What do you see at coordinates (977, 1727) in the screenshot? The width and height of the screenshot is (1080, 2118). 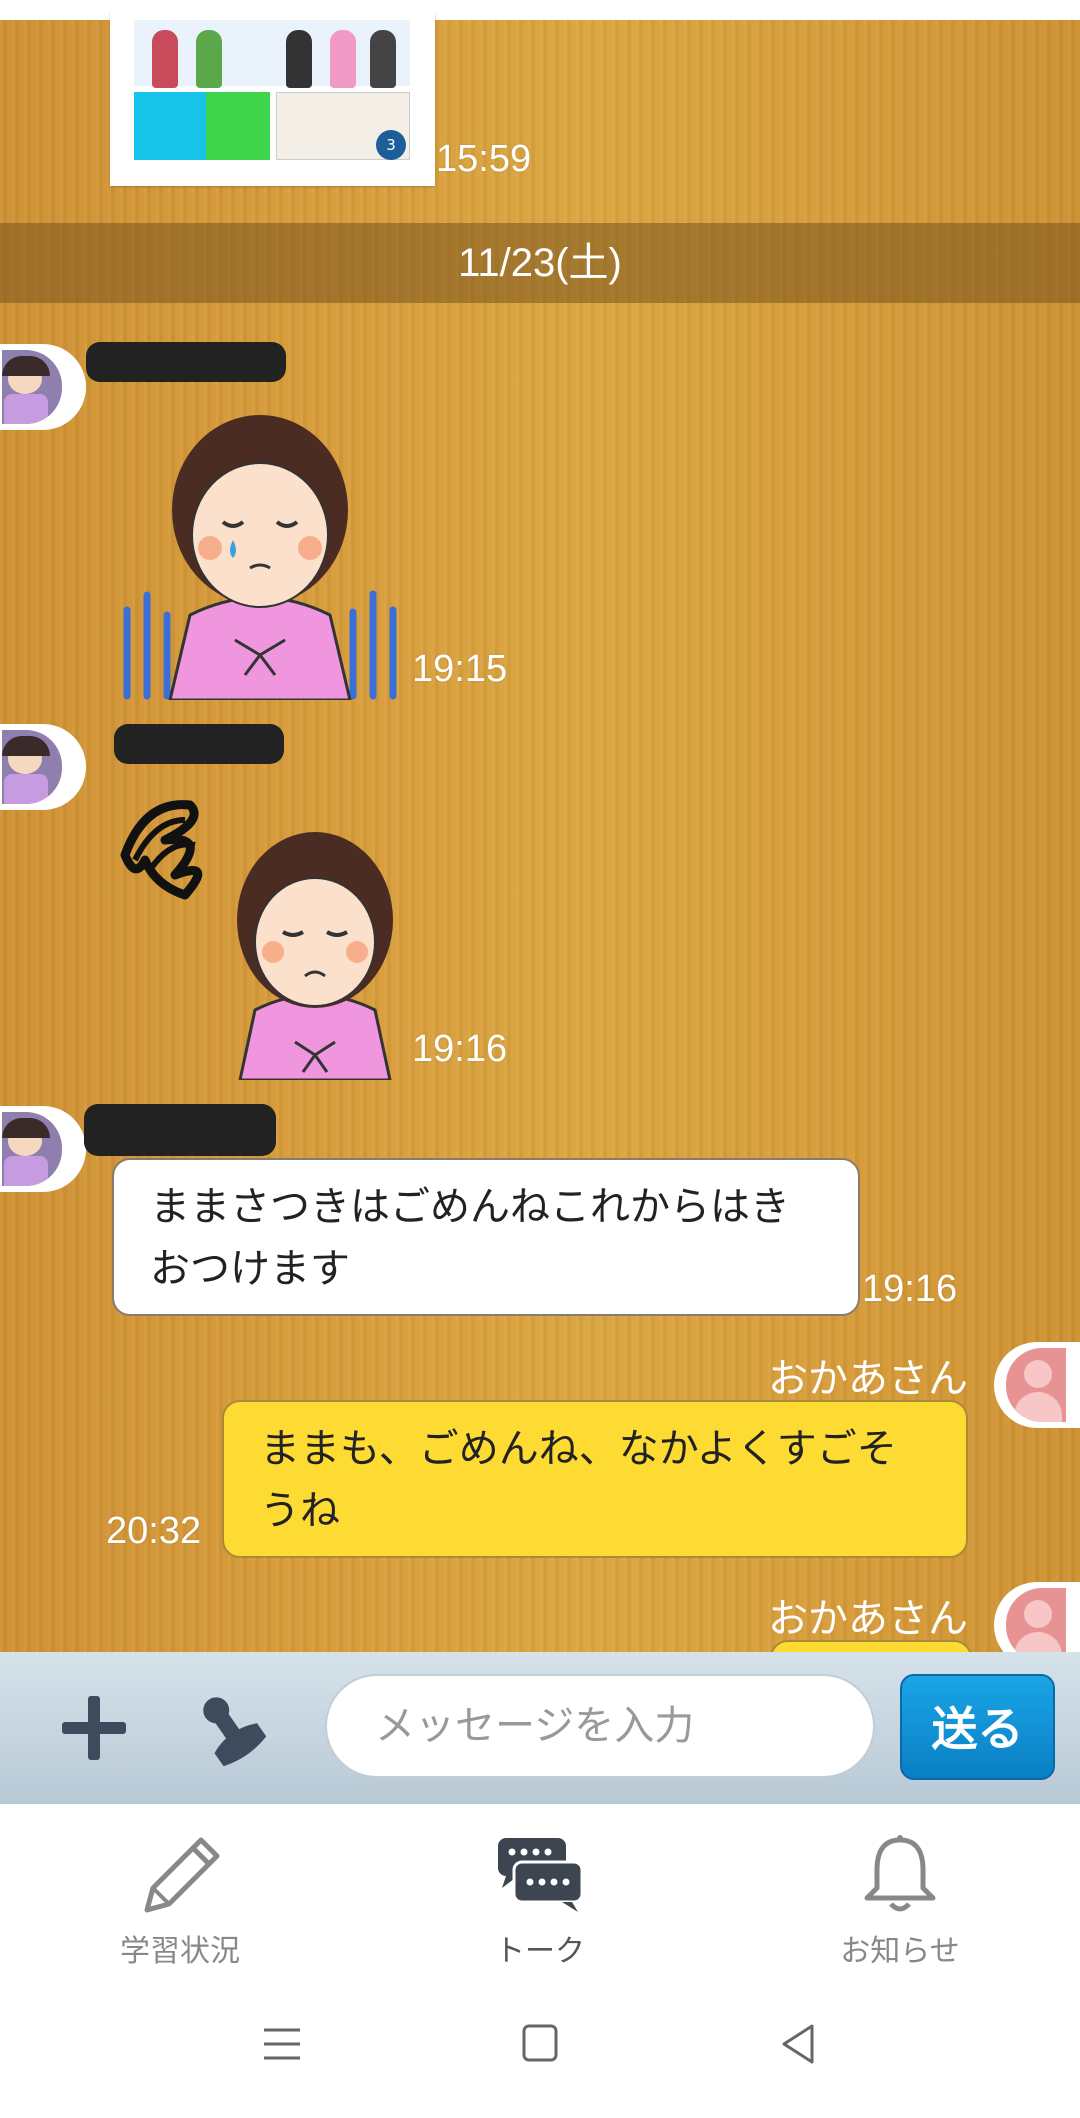 I see `send-button: 送る` at bounding box center [977, 1727].